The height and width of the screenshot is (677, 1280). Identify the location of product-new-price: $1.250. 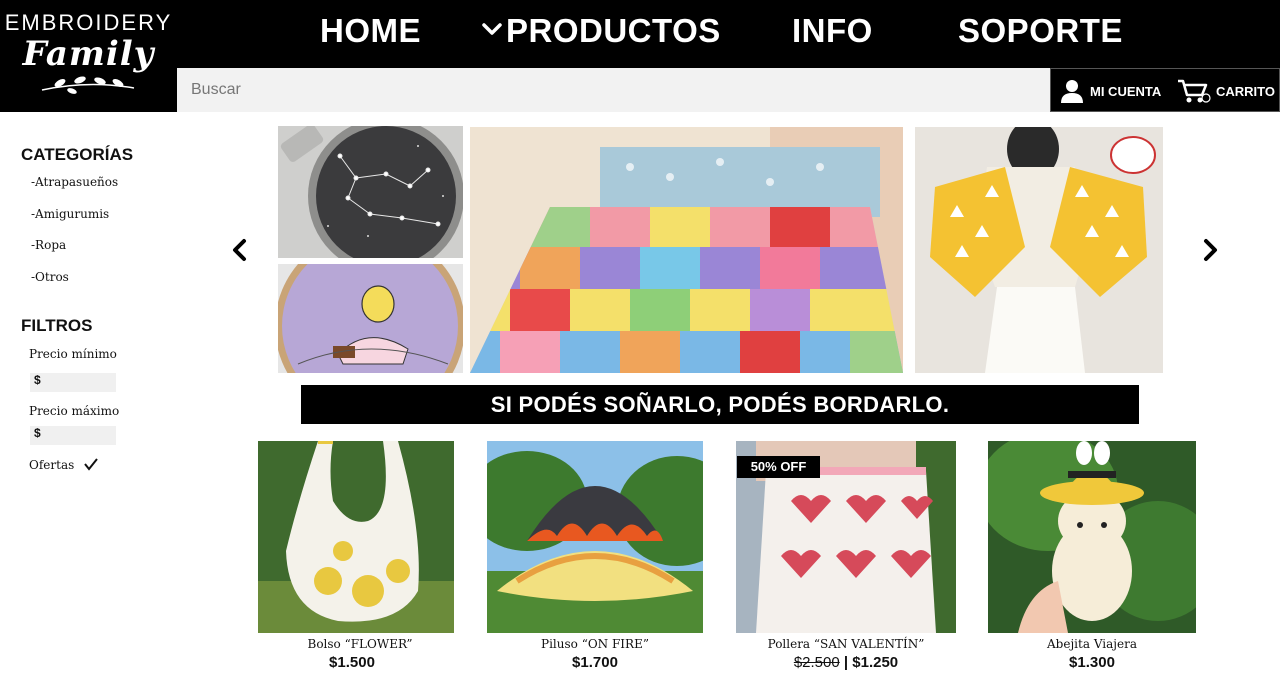
(875, 662).